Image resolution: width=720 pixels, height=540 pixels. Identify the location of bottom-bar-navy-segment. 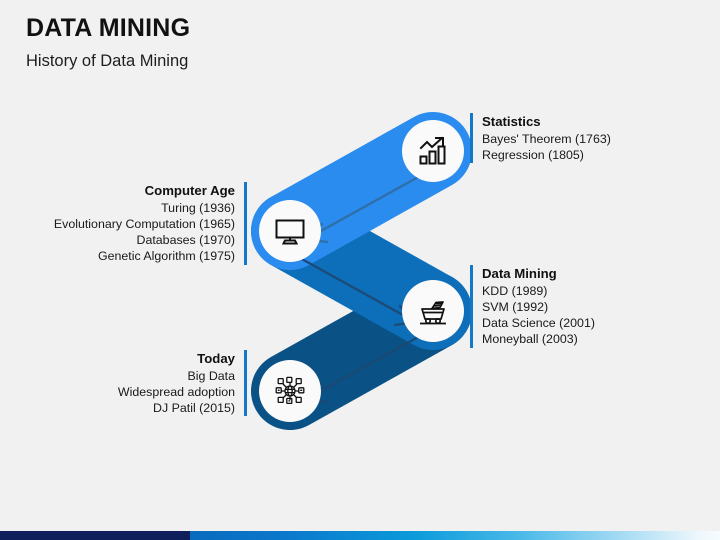
(95, 535).